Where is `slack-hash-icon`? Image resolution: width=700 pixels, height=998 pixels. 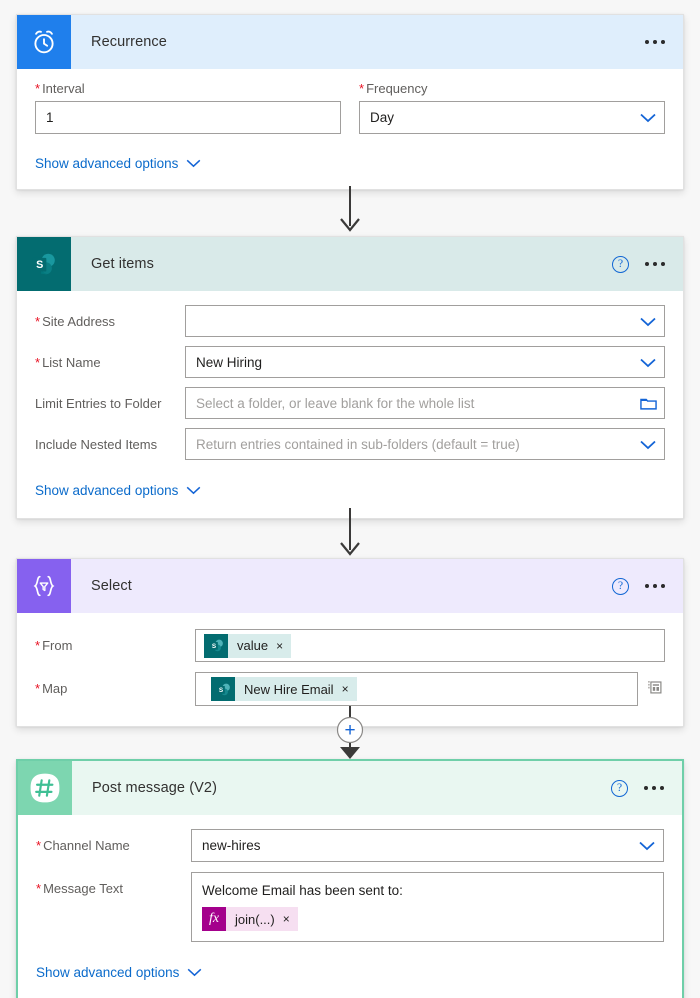 slack-hash-icon is located at coordinates (45, 788).